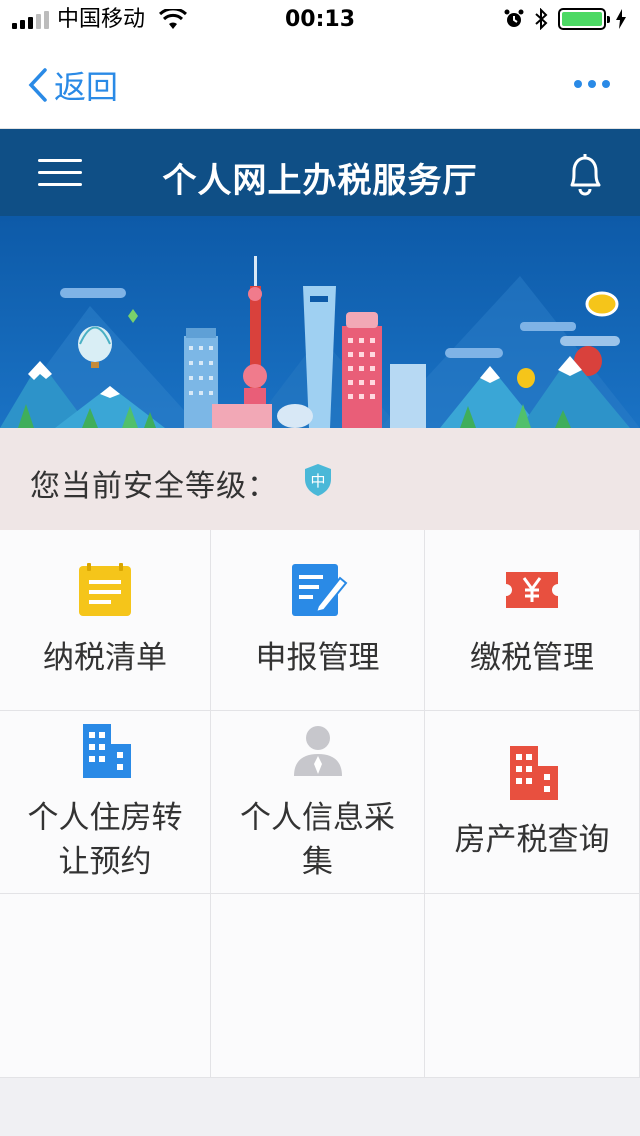 This screenshot has height=1136, width=640. I want to click on red-building-icon, so click(534, 773).